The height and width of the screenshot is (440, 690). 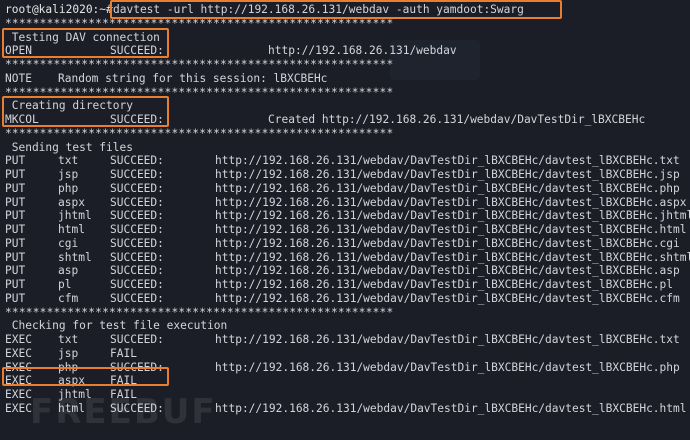 What do you see at coordinates (68, 339) in the screenshot?
I see `exec-ext: txt` at bounding box center [68, 339].